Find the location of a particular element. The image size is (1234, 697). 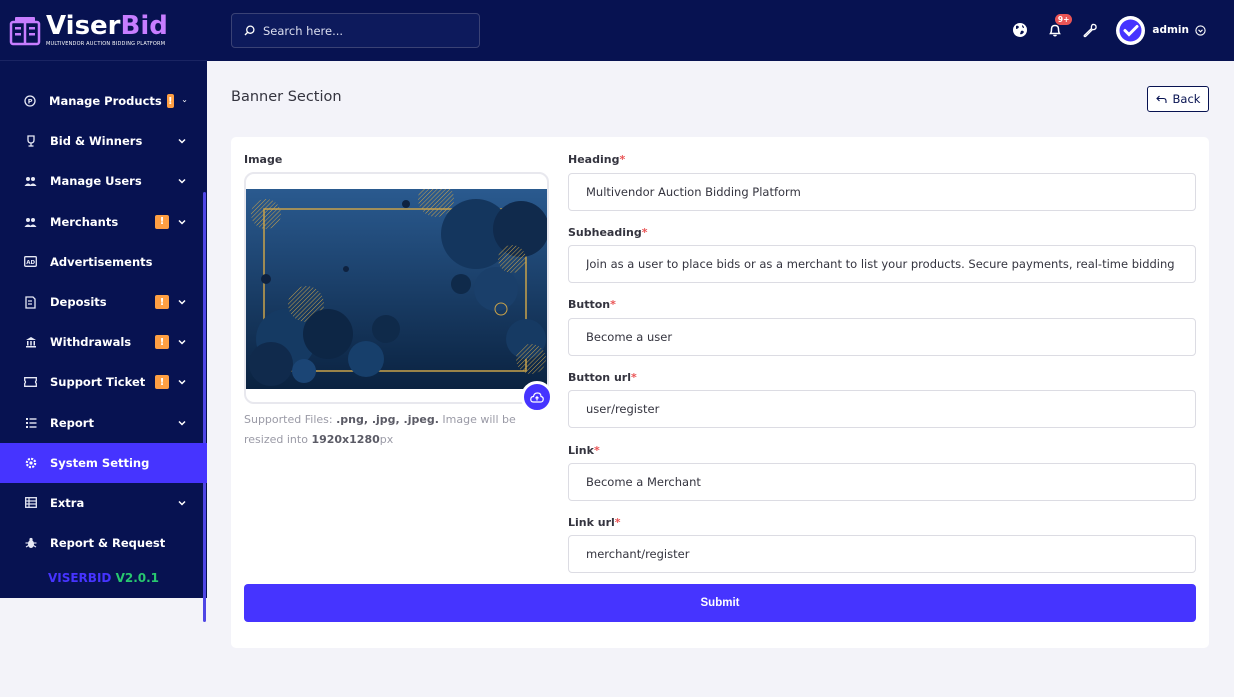

sidebar-item-manage-products: P Manage Products ! is located at coordinates (103, 101).